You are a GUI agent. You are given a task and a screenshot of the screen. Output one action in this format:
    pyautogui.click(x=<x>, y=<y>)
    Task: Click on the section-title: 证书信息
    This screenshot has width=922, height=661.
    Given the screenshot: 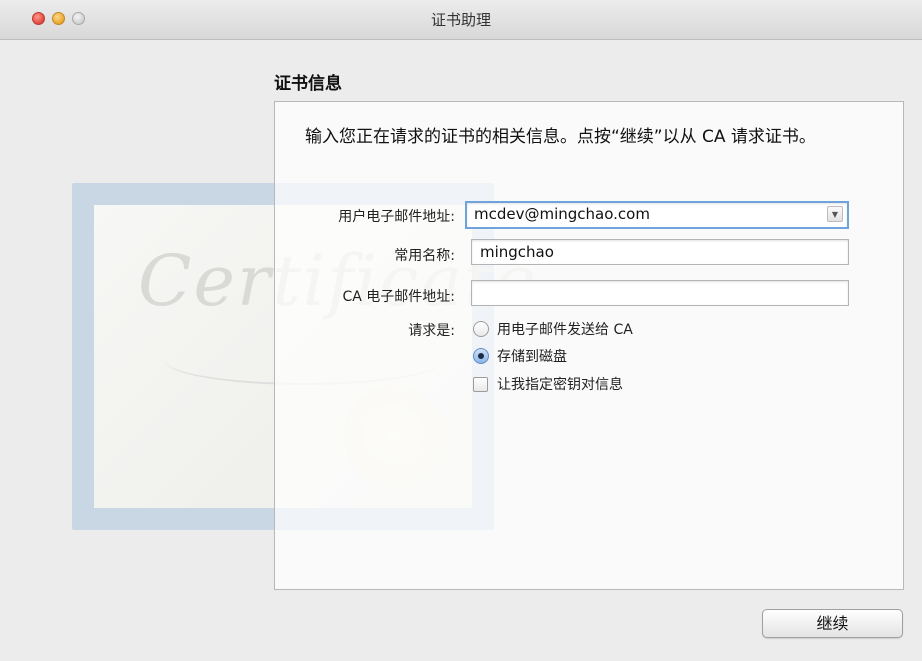 What is the action you would take?
    pyautogui.click(x=308, y=84)
    